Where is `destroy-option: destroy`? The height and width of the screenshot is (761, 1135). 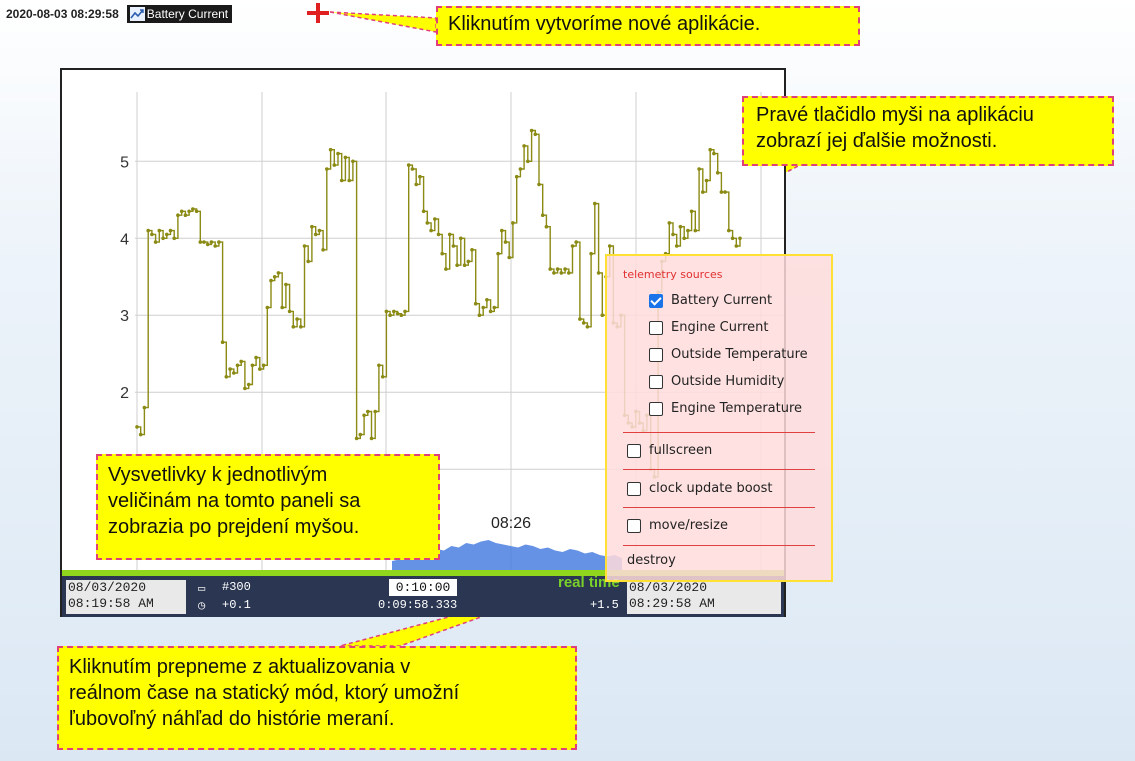
destroy-option: destroy is located at coordinates (651, 560).